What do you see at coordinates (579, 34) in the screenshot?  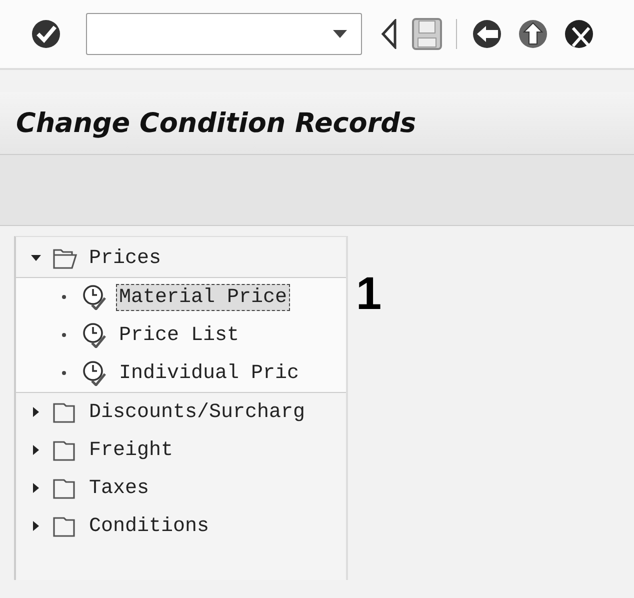 I see `cancel-icon` at bounding box center [579, 34].